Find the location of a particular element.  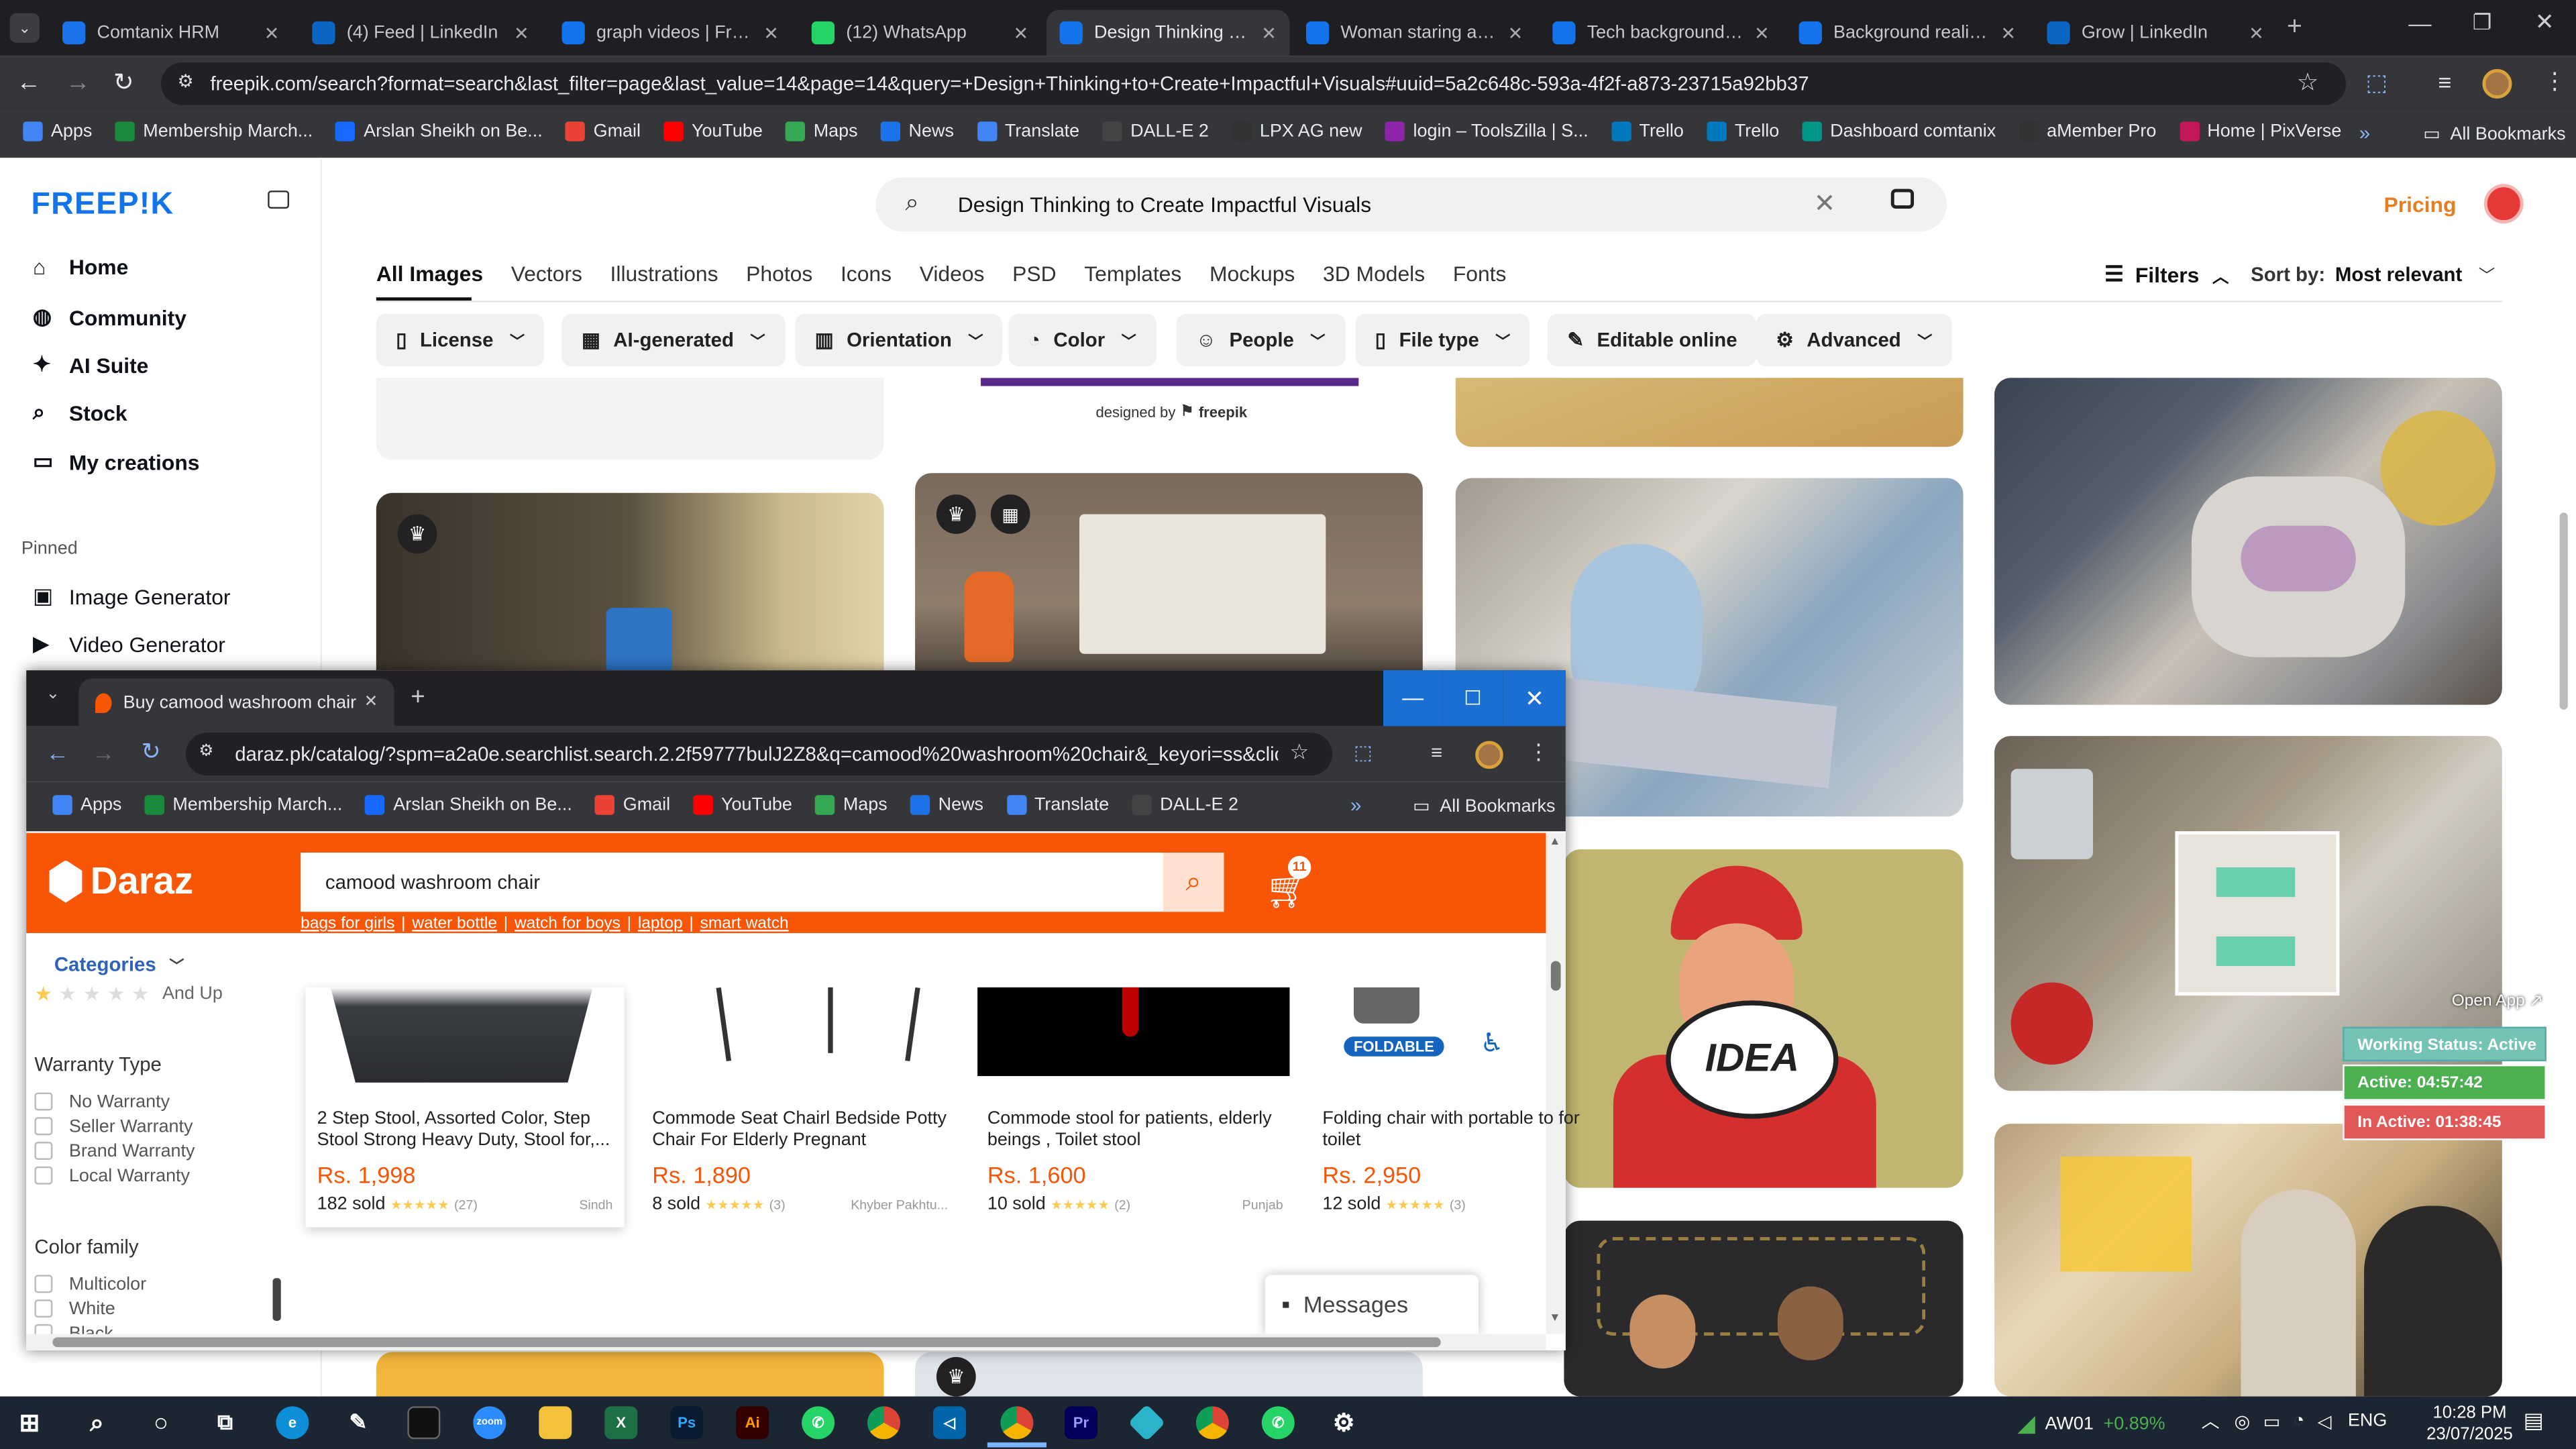

search-icon: ⌕ is located at coordinates (96, 1422).